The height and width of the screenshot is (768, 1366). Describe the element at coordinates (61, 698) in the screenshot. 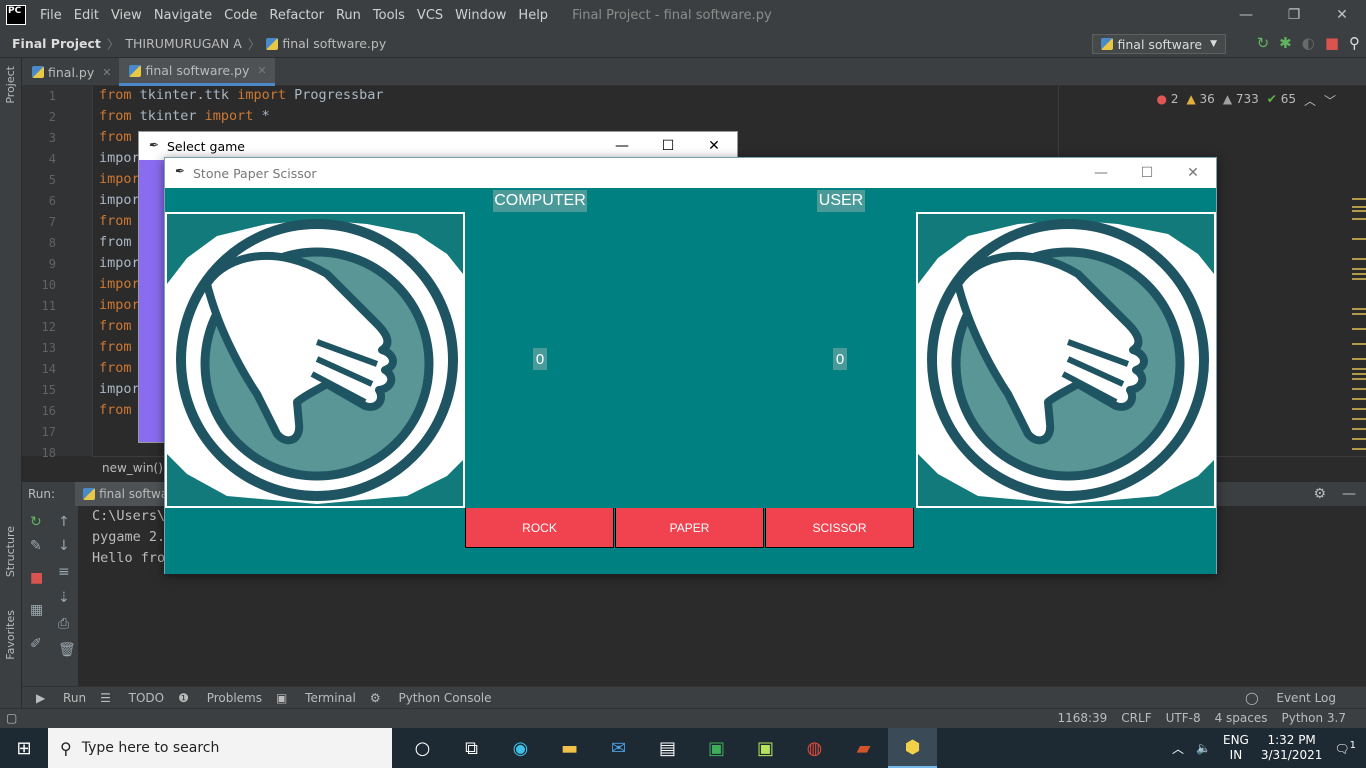

I see `tool-run: ▶ Run` at that location.